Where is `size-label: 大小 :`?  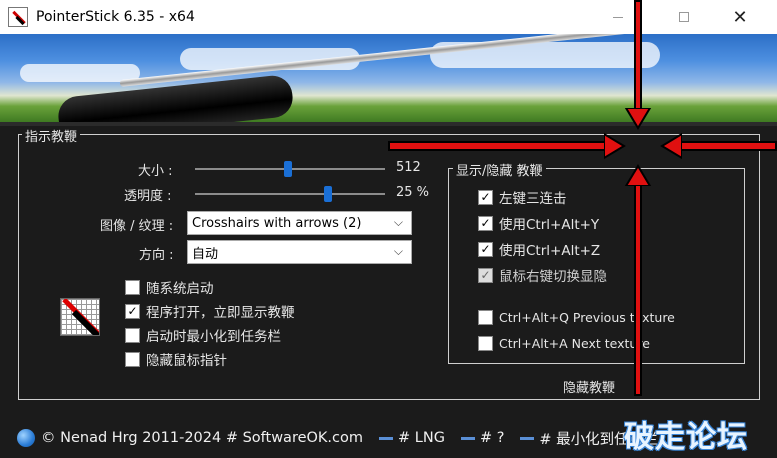
size-label: 大小 : is located at coordinates (155, 171).